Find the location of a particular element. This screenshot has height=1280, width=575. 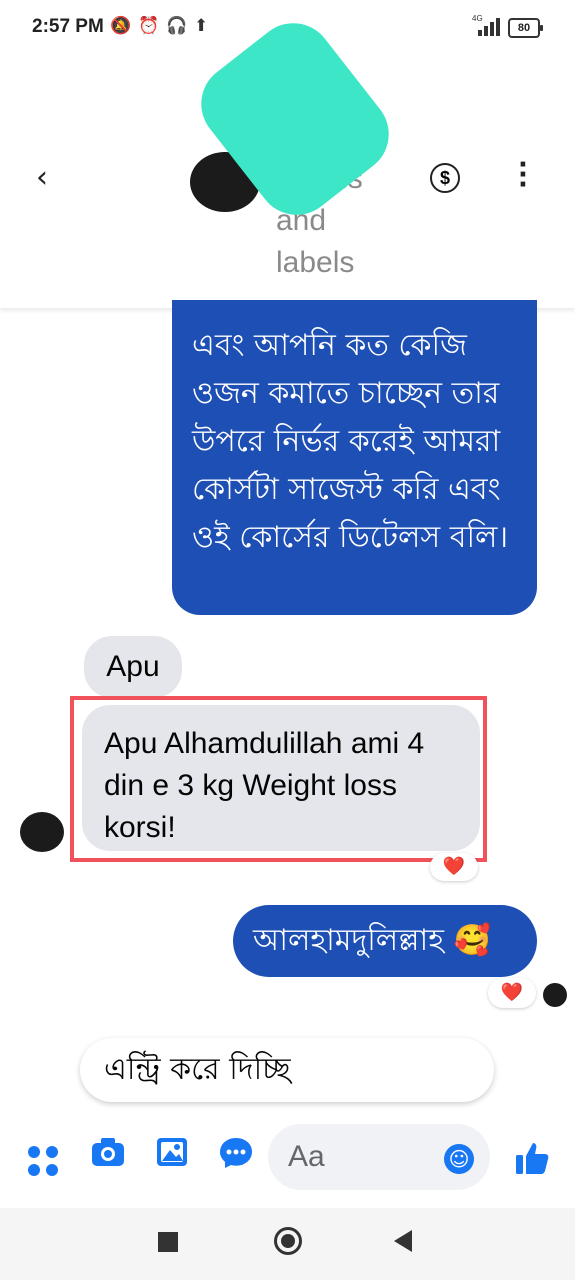

highlight-box is located at coordinates (278, 779).